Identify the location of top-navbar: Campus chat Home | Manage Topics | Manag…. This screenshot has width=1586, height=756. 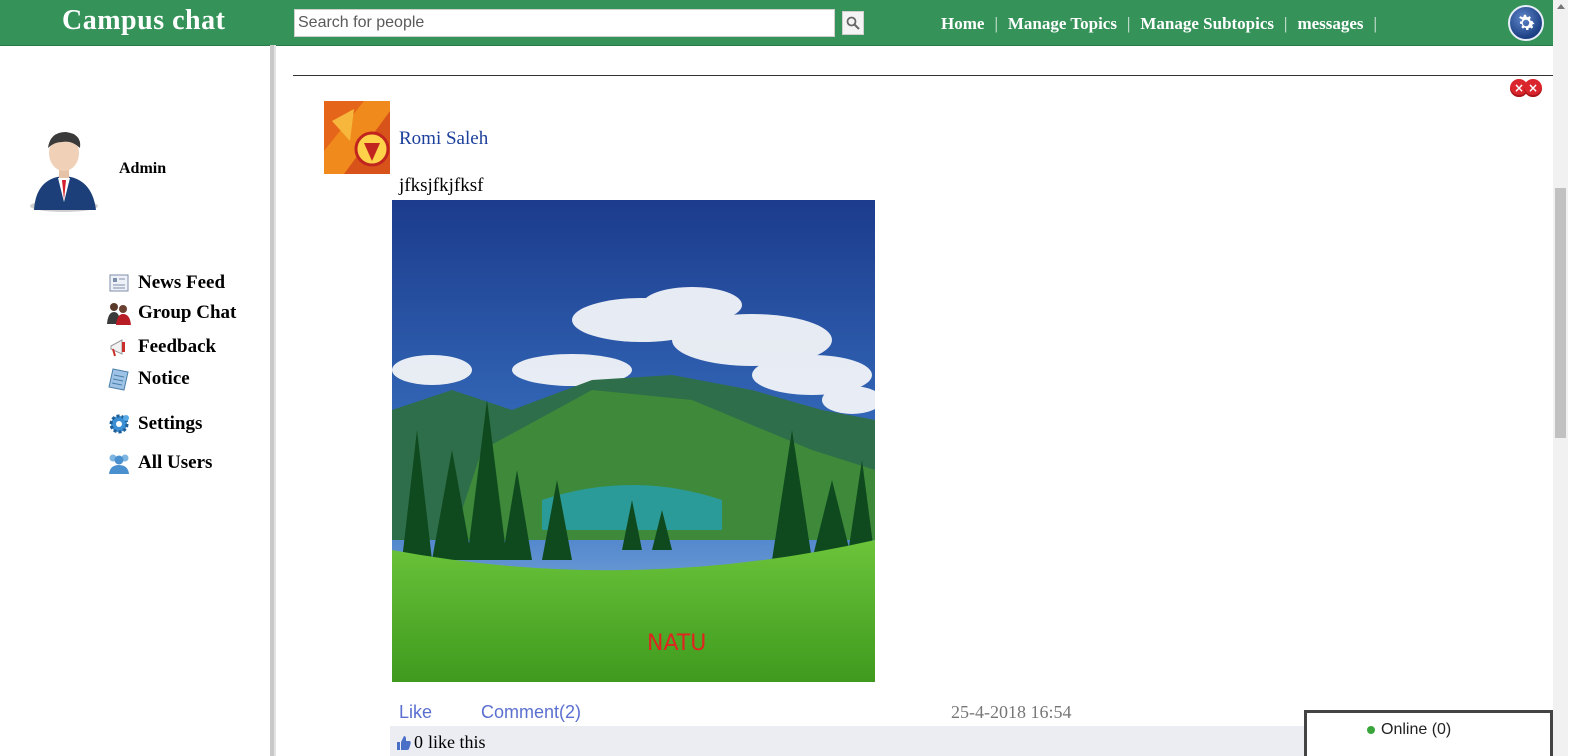
(776, 23).